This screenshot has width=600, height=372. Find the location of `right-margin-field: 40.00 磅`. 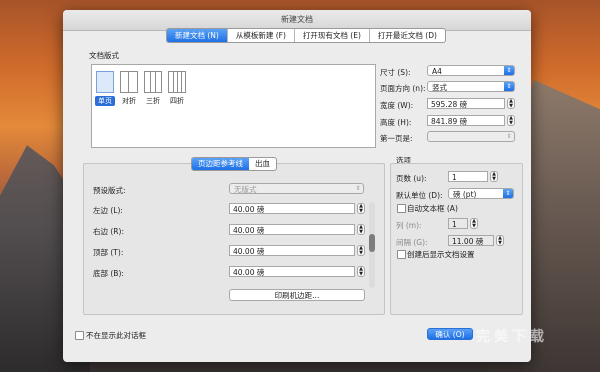

right-margin-field: 40.00 磅 is located at coordinates (292, 229).